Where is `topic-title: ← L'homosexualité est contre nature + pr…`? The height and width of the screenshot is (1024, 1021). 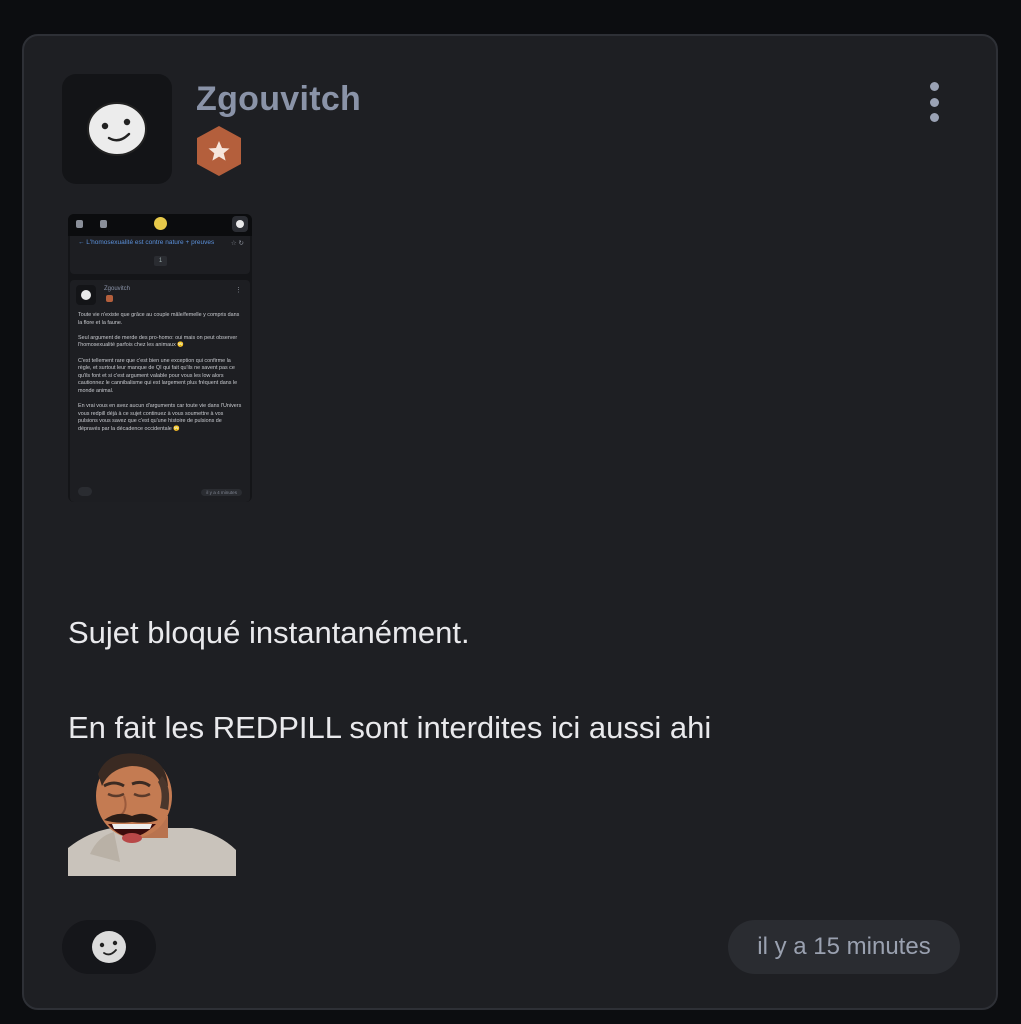
topic-title: ← L'homosexualité est contre nature + pr… is located at coordinates (146, 242).